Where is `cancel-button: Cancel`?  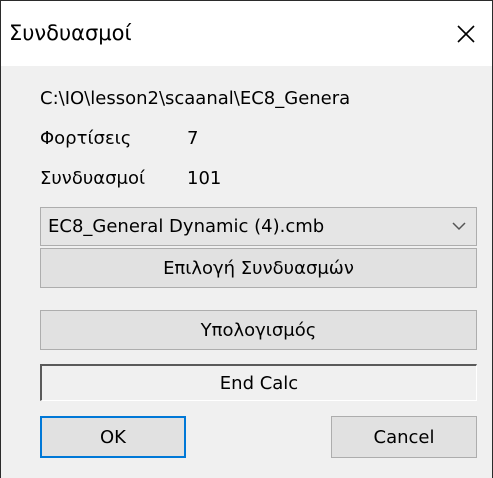 cancel-button: Cancel is located at coordinates (404, 437).